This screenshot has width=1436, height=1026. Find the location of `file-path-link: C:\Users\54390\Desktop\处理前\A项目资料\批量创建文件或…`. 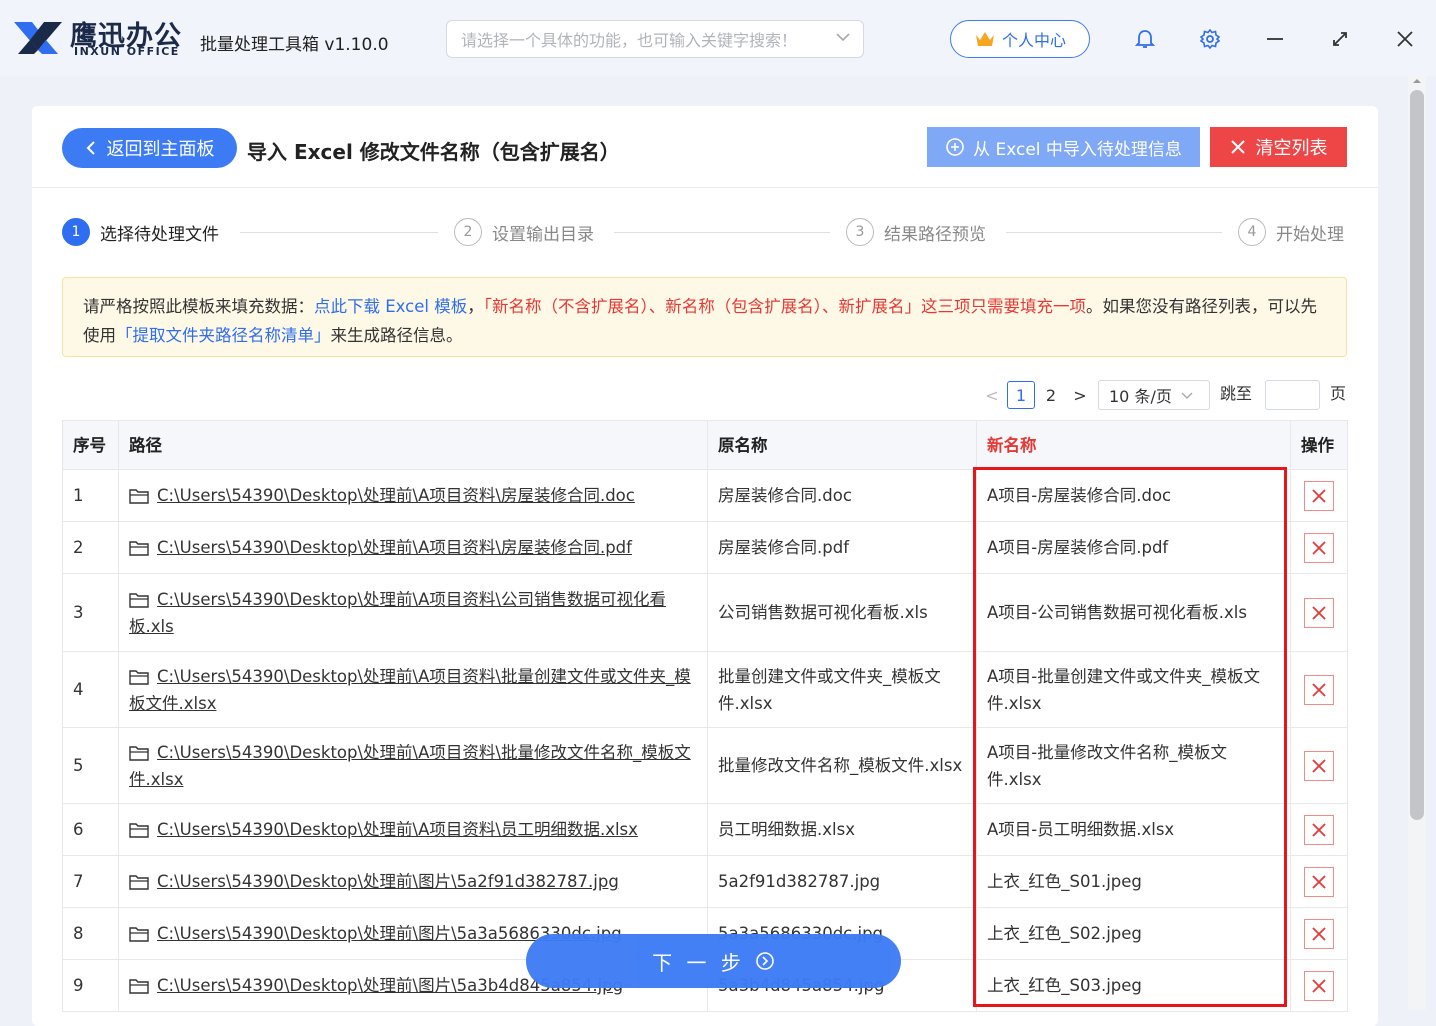

file-path-link: C:\Users\54390\Desktop\处理前\A项目资料\批量创建文件或… is located at coordinates (410, 690).